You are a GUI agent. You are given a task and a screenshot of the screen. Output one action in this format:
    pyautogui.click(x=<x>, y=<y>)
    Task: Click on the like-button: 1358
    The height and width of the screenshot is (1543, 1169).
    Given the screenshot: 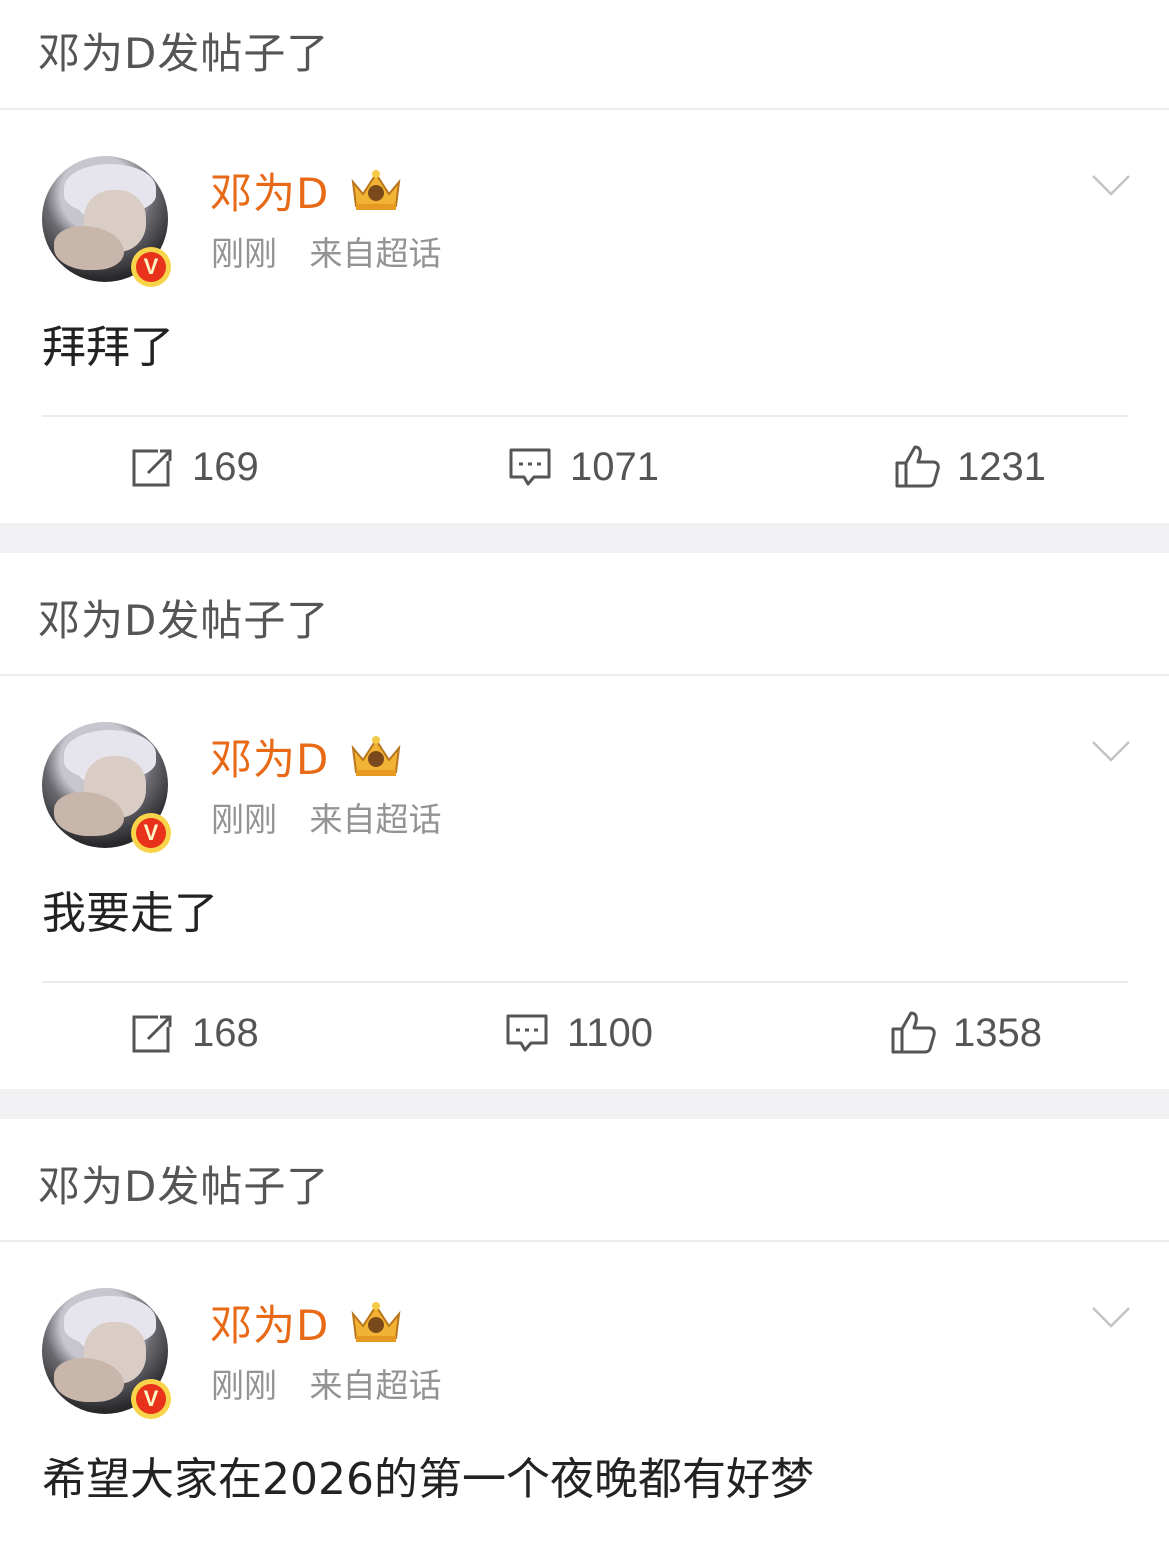 What is the action you would take?
    pyautogui.click(x=965, y=1033)
    